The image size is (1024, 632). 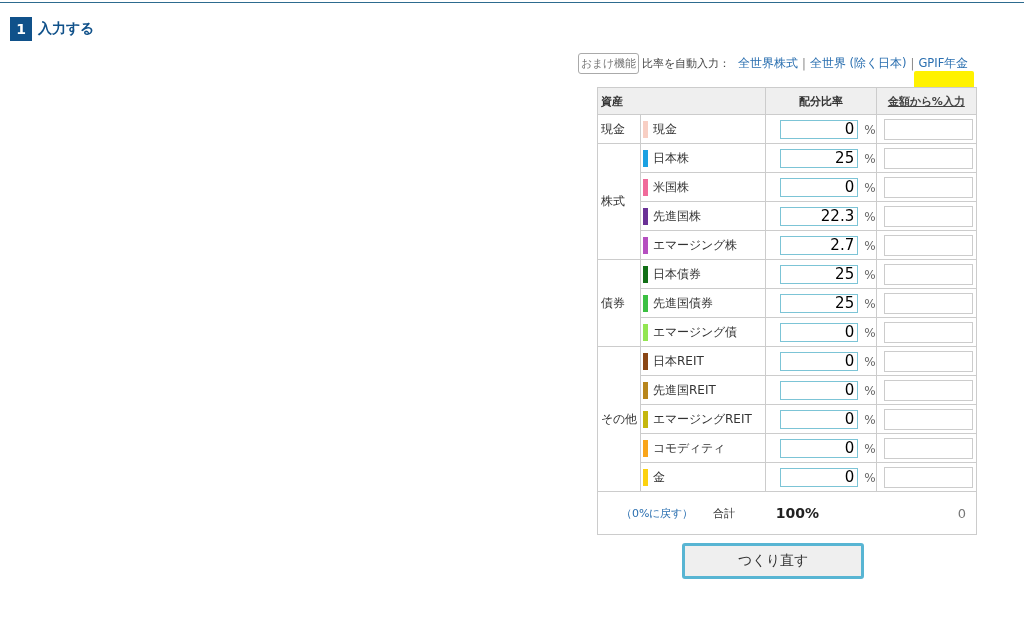 What do you see at coordinates (723, 513) in the screenshot?
I see `total-label: 合計` at bounding box center [723, 513].